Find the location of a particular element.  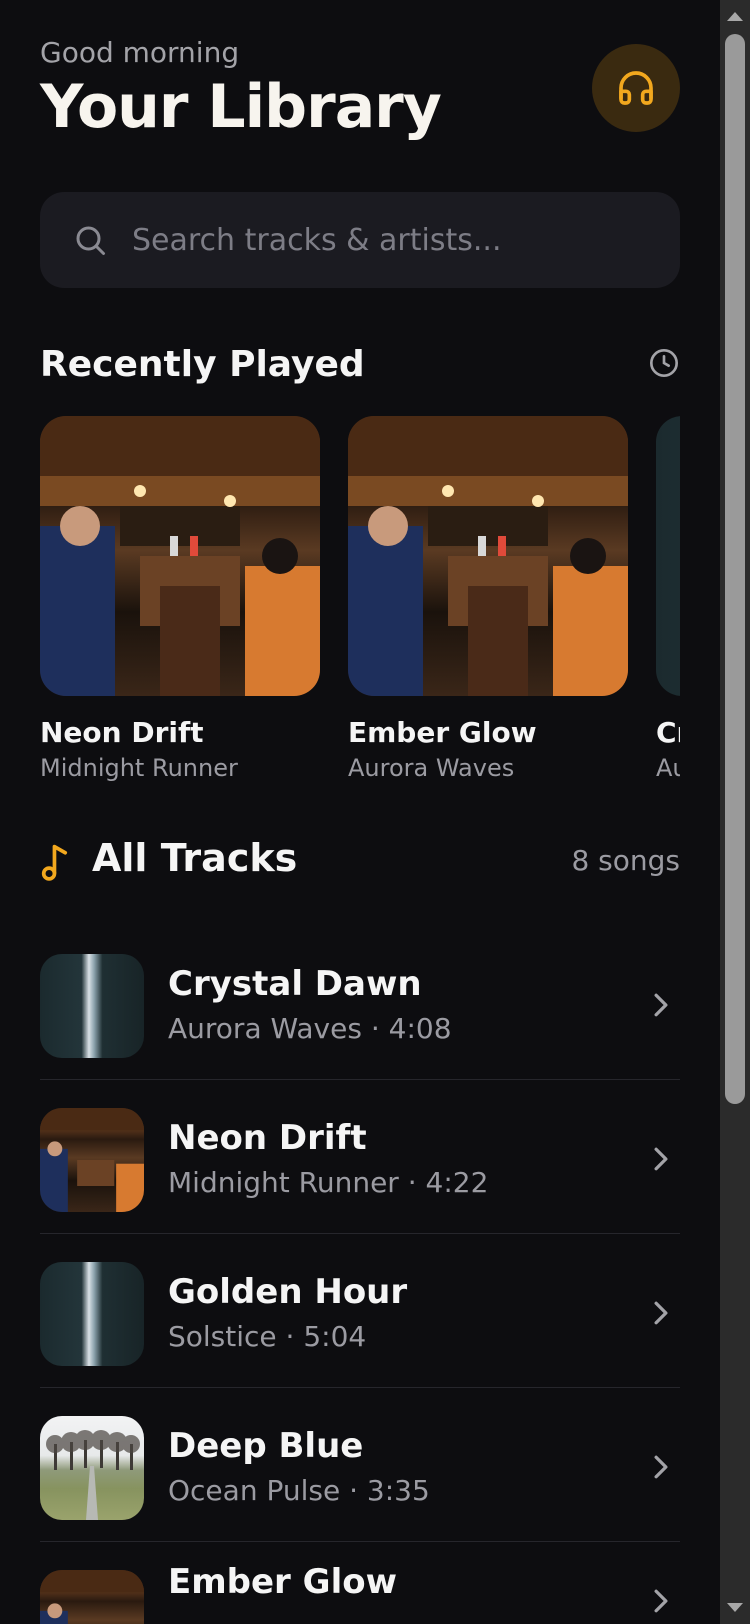

album-artist: Au is located at coordinates (668, 768).